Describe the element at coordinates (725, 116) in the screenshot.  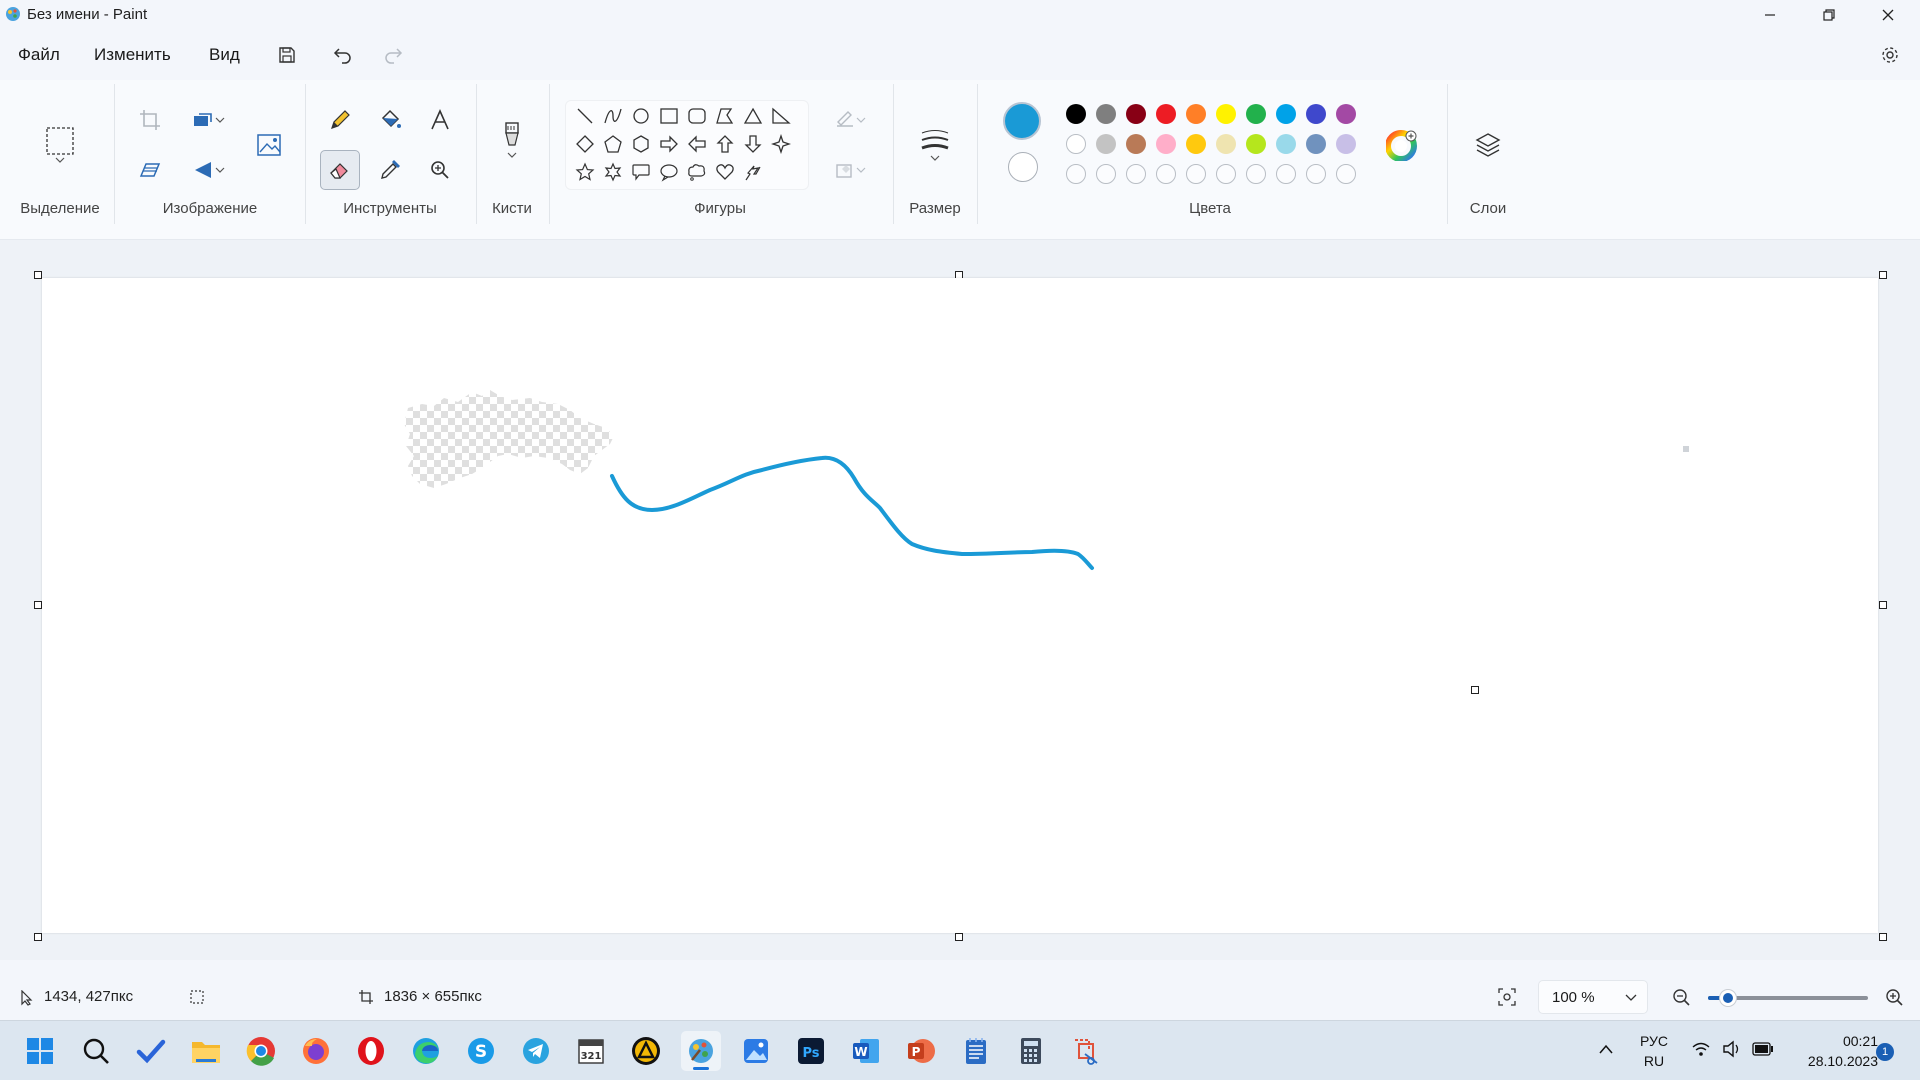
I see `shape-polygon` at that location.